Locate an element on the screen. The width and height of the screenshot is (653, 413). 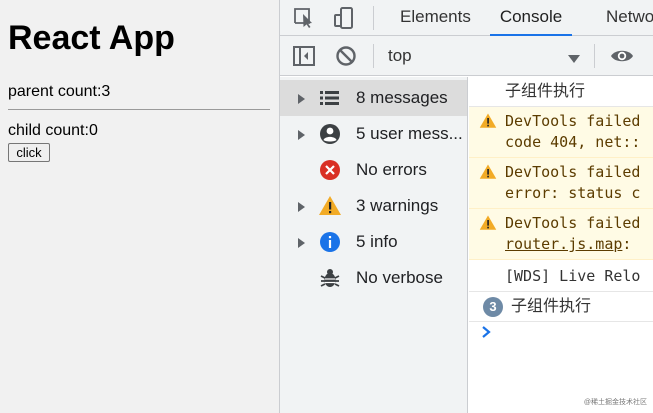
log-row-warning: DevTools failed error: status c is located at coordinates (561, 183).